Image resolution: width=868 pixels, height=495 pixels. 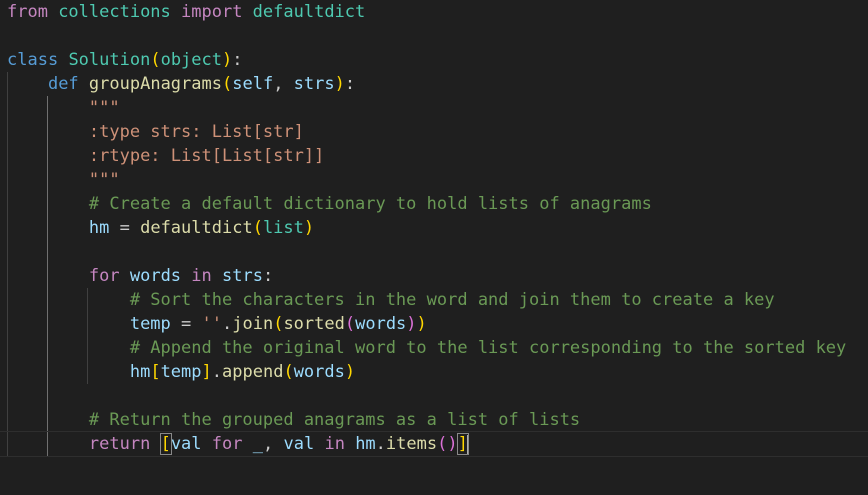 What do you see at coordinates (437, 276) in the screenshot?
I see `code-line-12: for words in strs:` at bounding box center [437, 276].